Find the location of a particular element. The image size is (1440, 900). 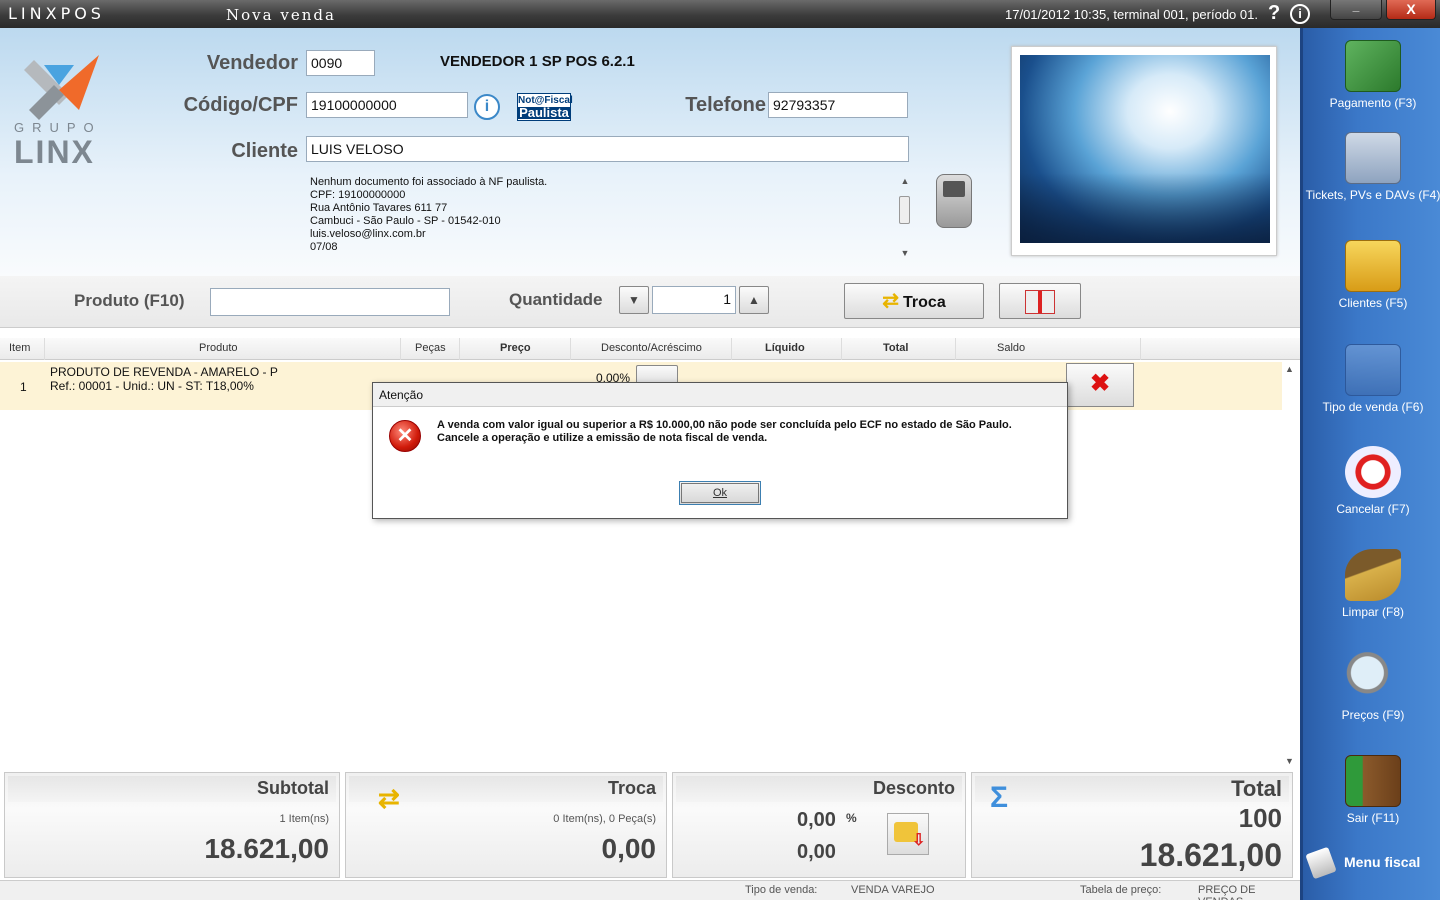

troca-button-label: Troca is located at coordinates (924, 302).